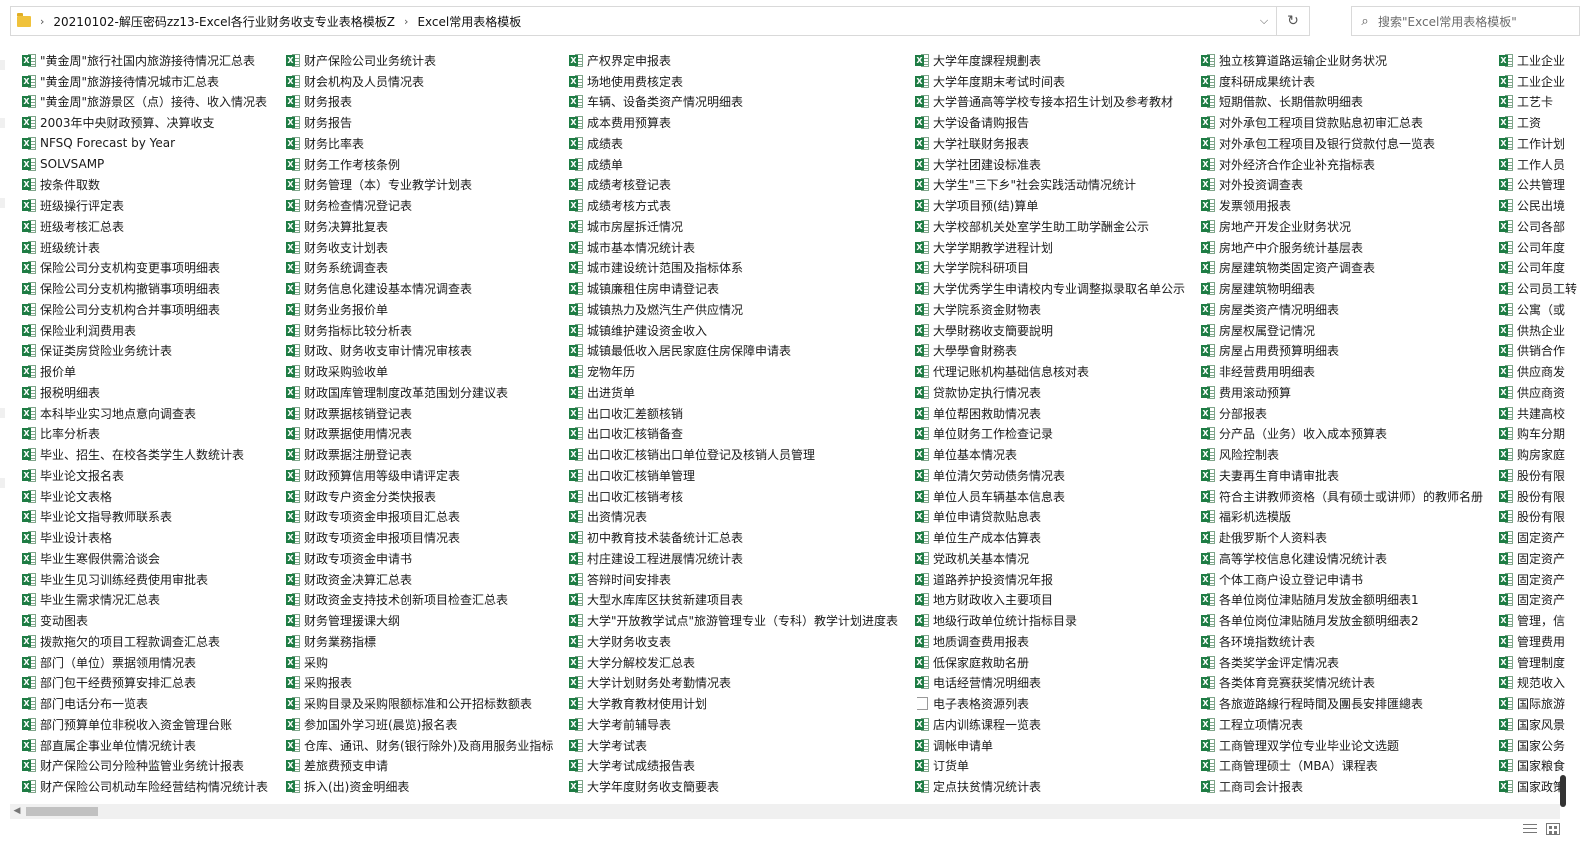 The image size is (1586, 852). I want to click on file-item: X 大学考试成绩报告表, so click(733, 766).